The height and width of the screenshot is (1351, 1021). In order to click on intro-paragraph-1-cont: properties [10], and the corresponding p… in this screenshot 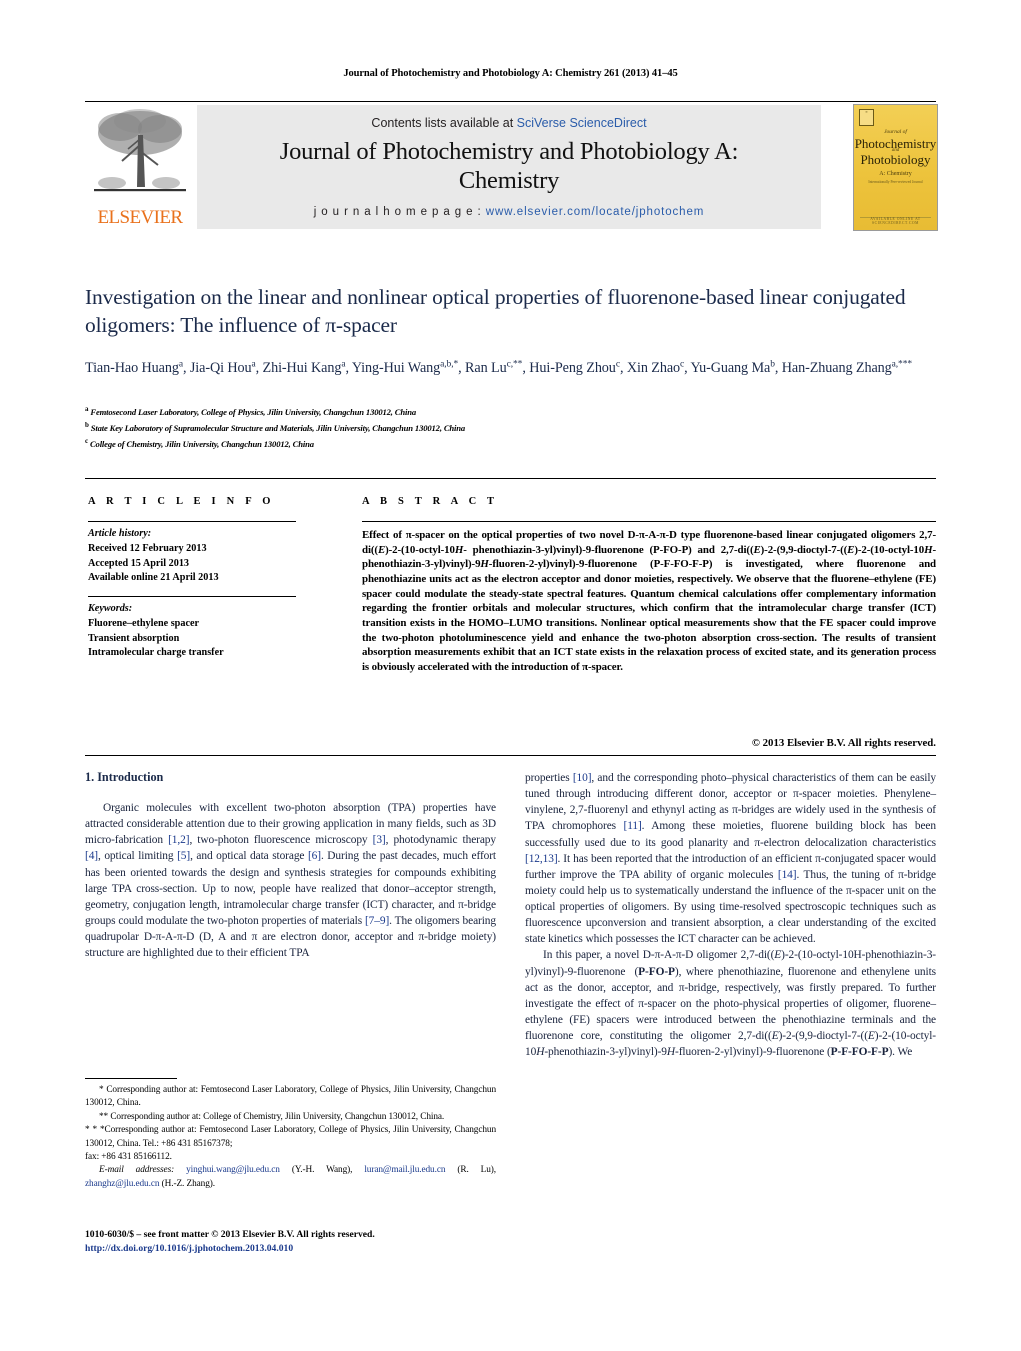, I will do `click(731, 859)`.